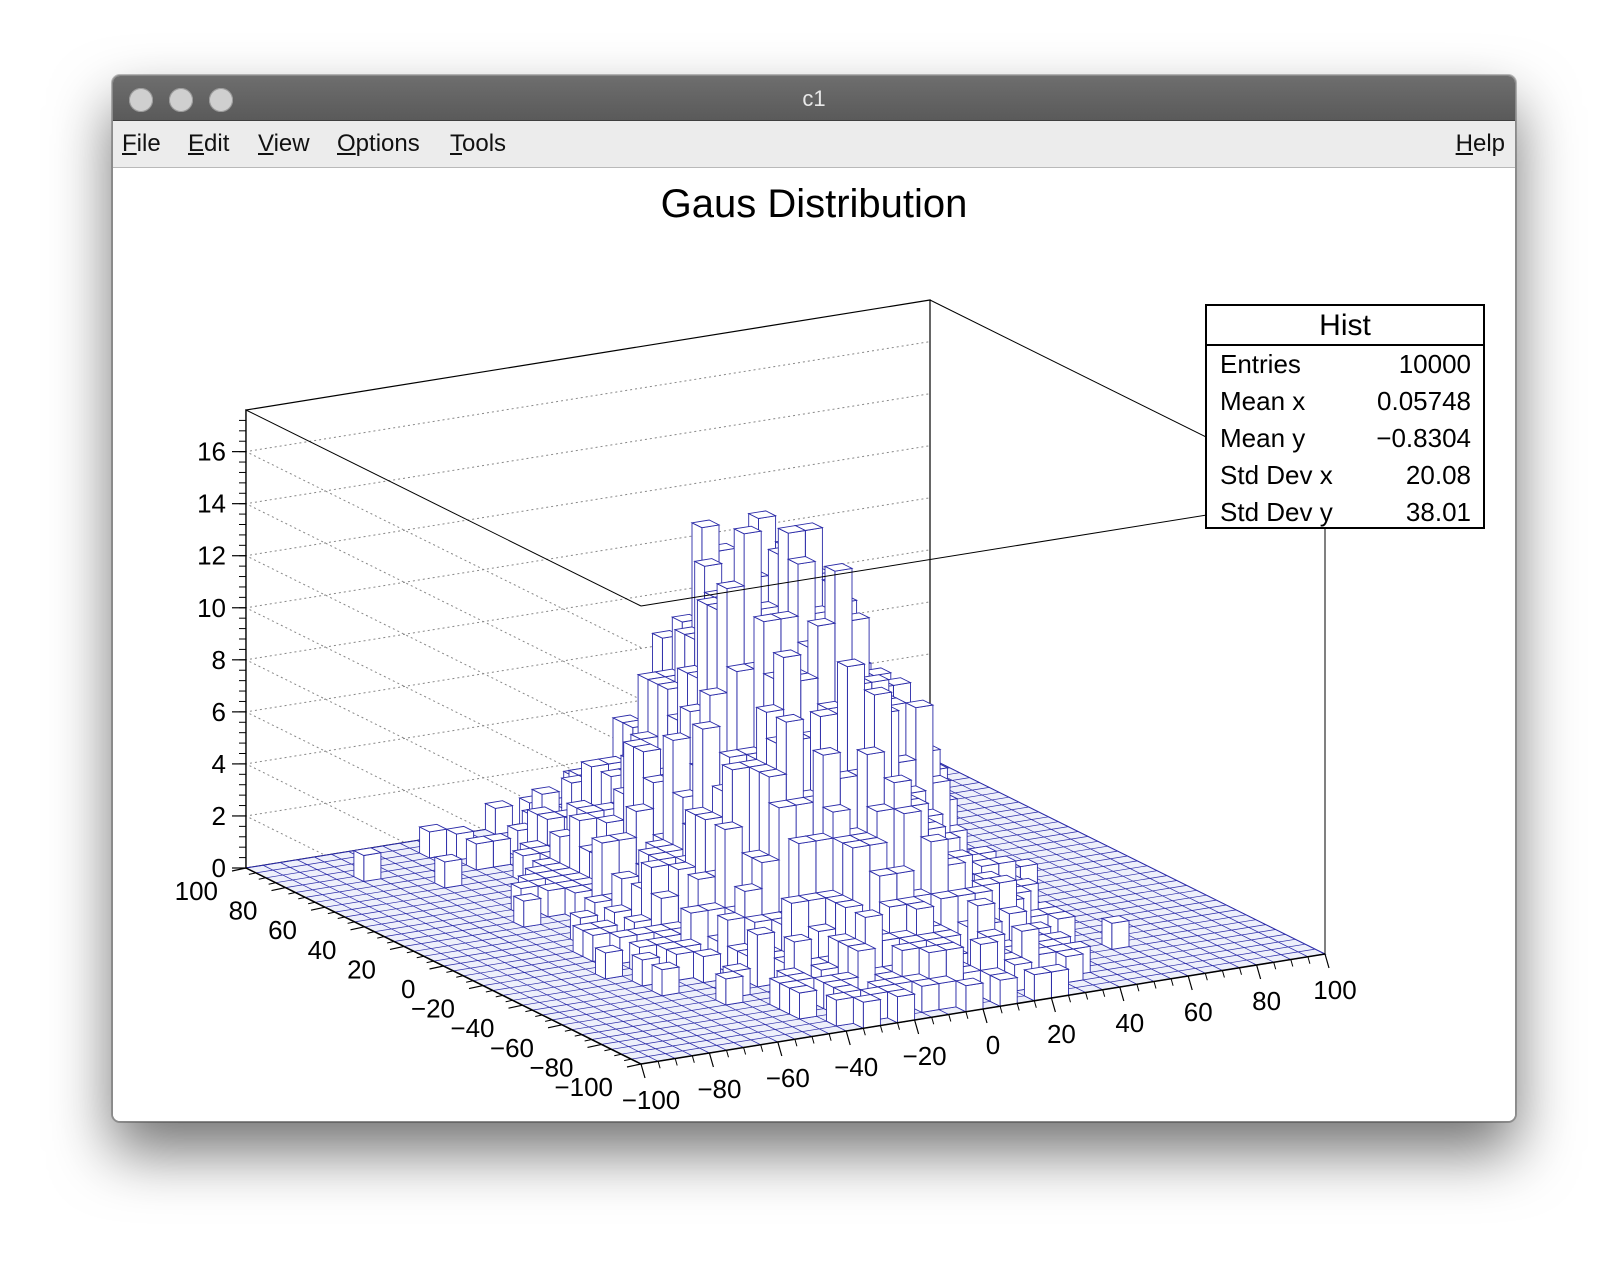 This screenshot has width=1624, height=1268. What do you see at coordinates (291, 143) in the screenshot?
I see `menu-view-label: iew` at bounding box center [291, 143].